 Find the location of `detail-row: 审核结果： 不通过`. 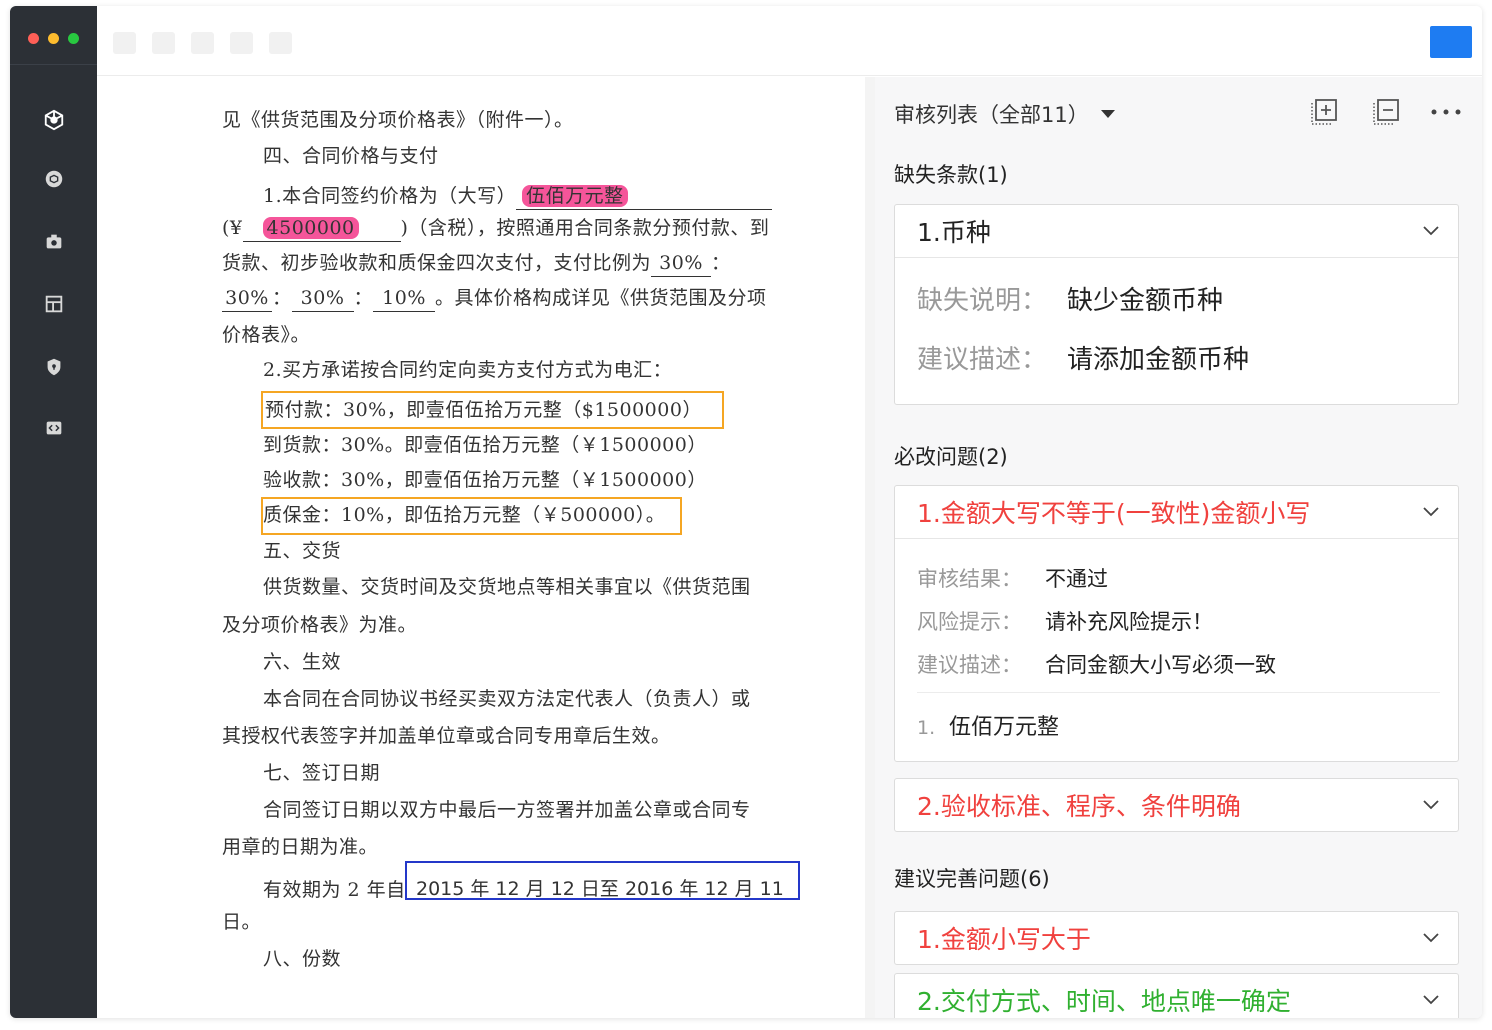

detail-row: 审核结果： 不通过 is located at coordinates (1012, 578).